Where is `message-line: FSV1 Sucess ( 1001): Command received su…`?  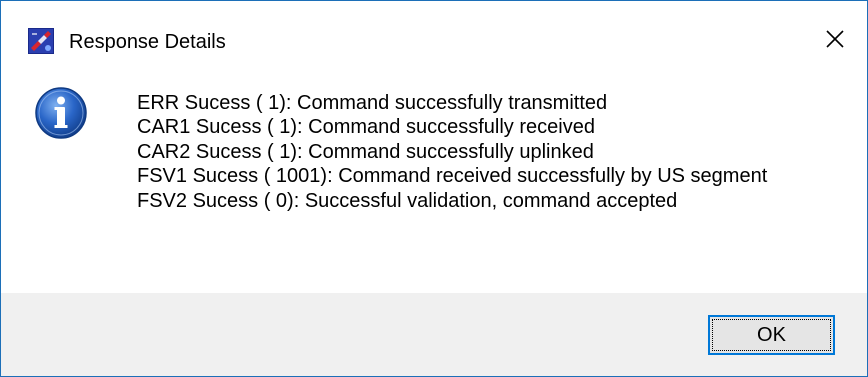
message-line: FSV1 Sucess ( 1001): Command received su… is located at coordinates (452, 176).